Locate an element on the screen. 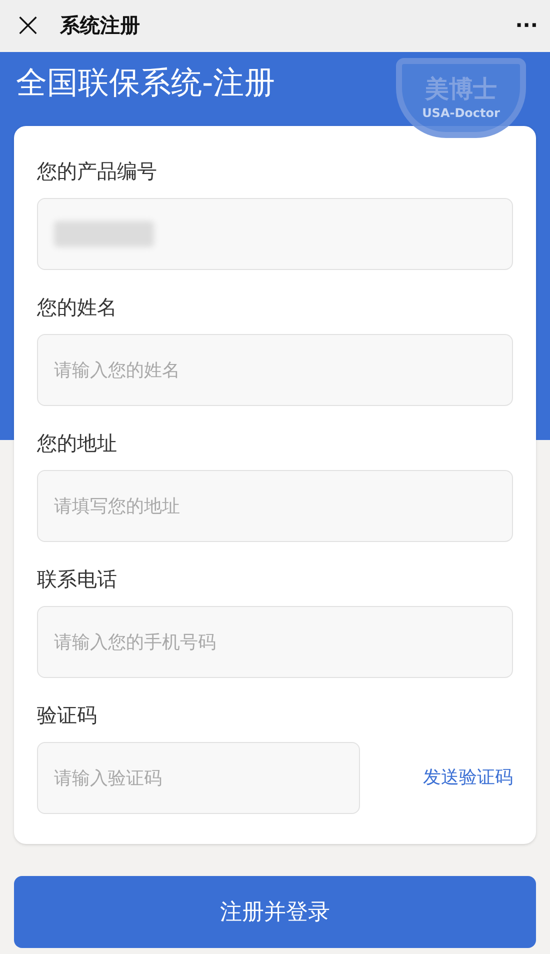 The height and width of the screenshot is (954, 550). field-label: 您的地址 is located at coordinates (77, 443).